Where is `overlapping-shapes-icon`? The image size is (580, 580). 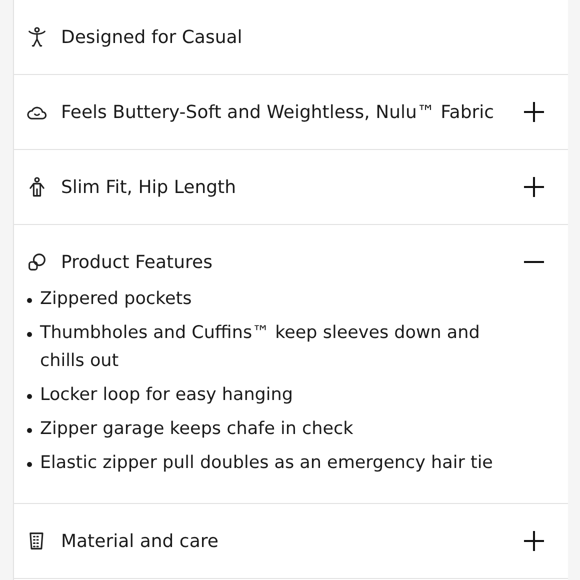
overlapping-shapes-icon is located at coordinates (37, 262).